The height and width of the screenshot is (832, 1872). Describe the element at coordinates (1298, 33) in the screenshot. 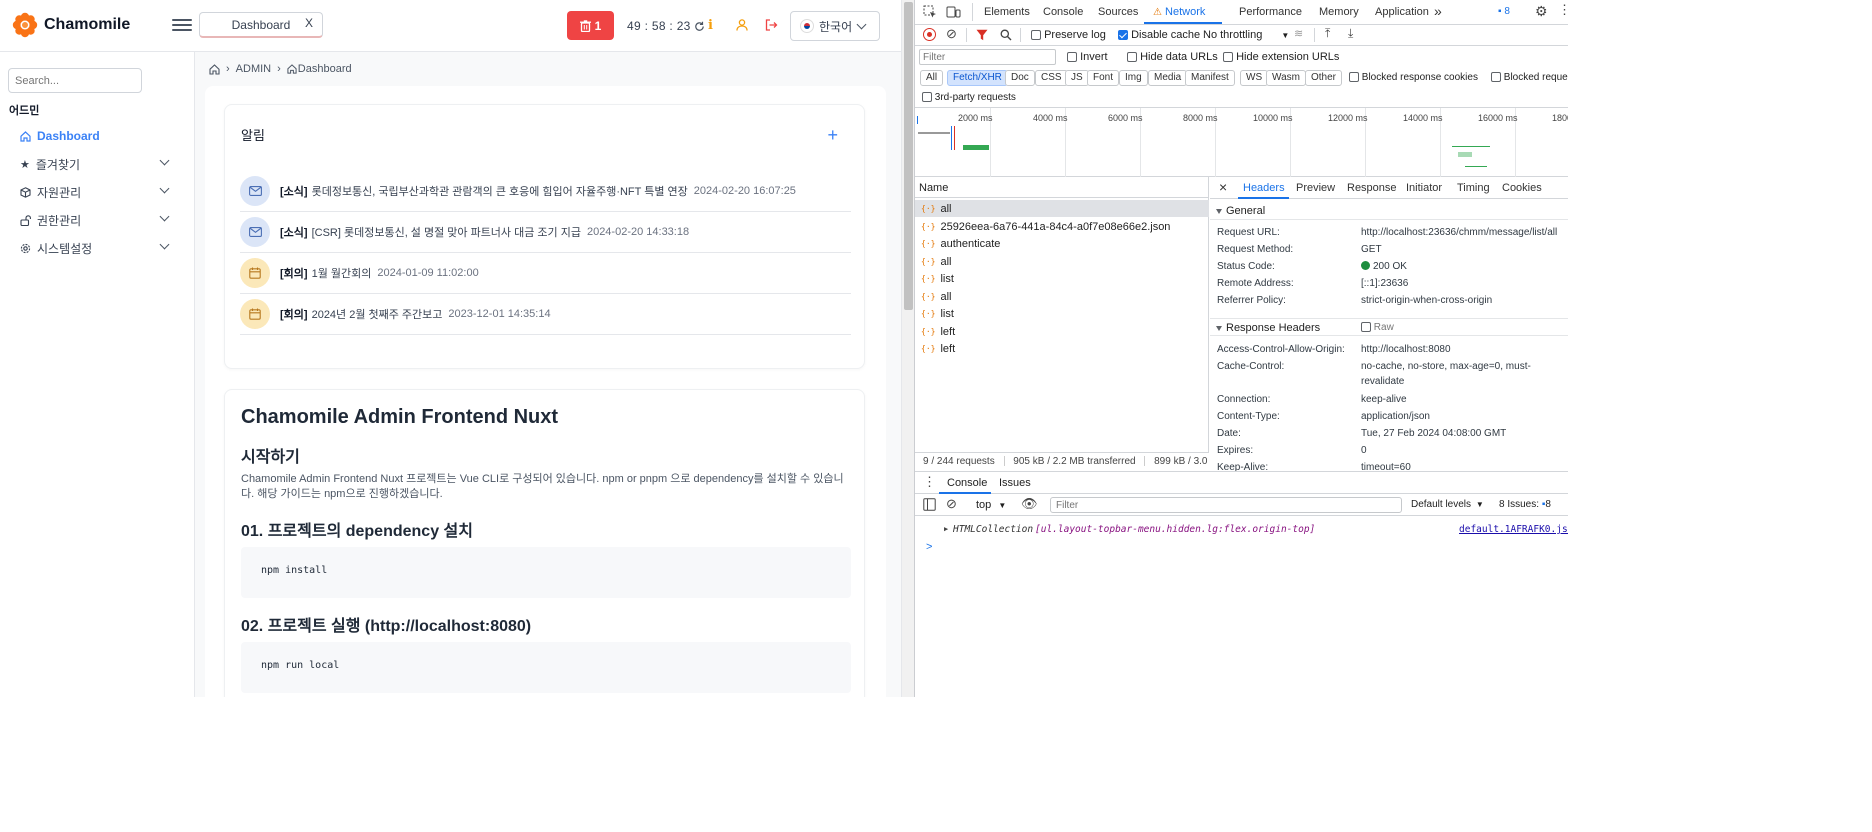

I see `network-conditions-icon: ≋` at that location.